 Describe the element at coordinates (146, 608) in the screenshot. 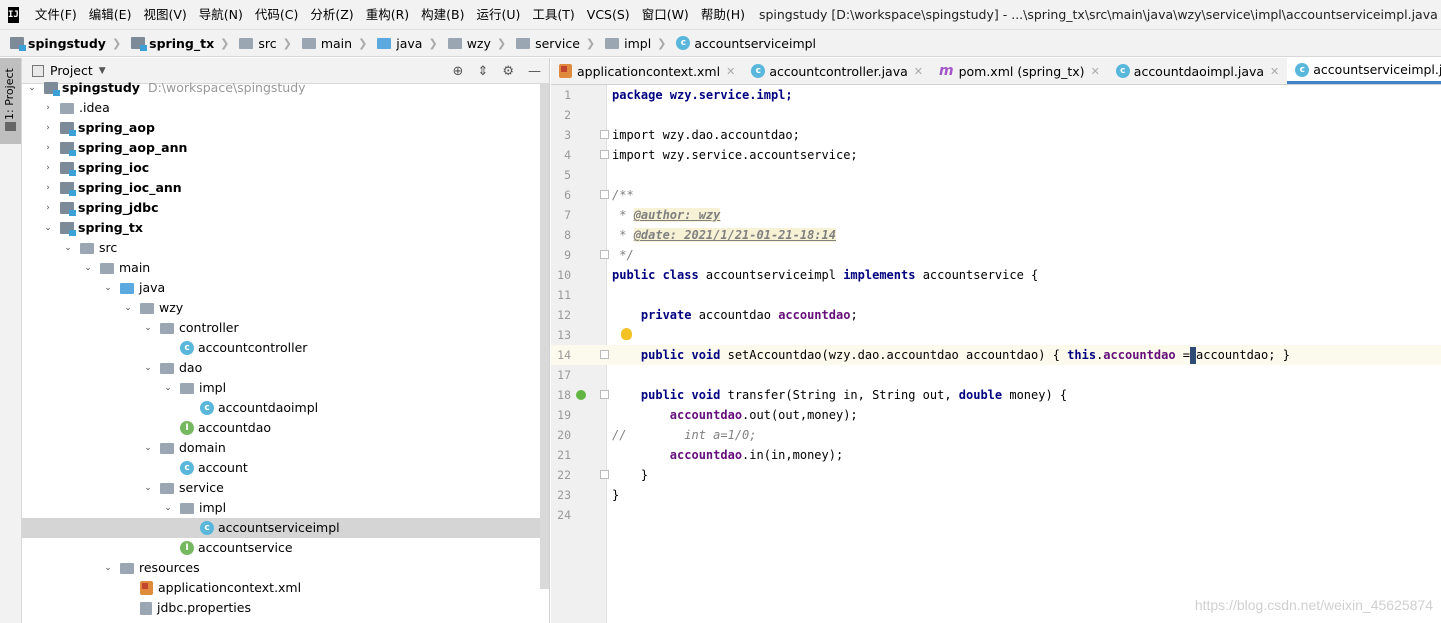

I see `properties-file-icon` at that location.